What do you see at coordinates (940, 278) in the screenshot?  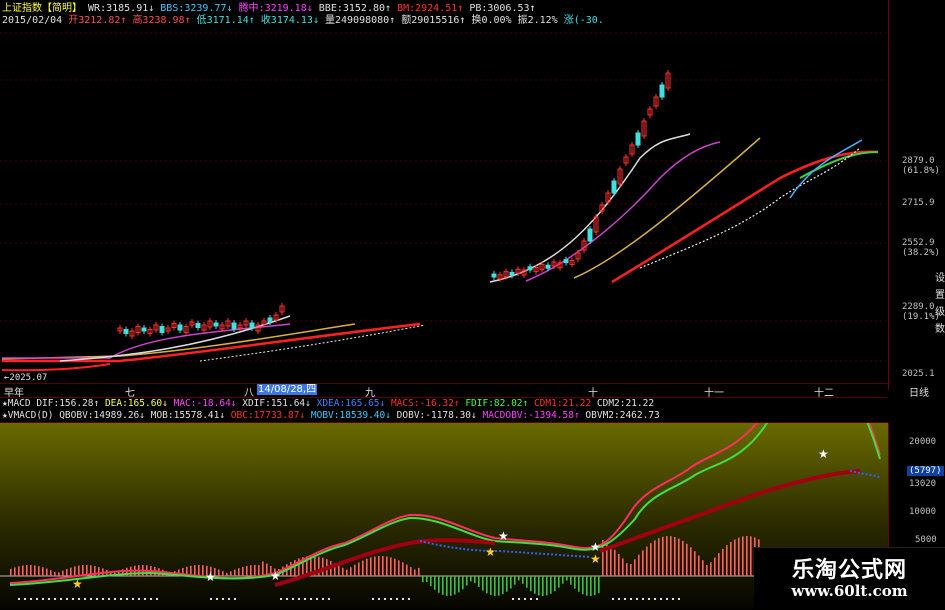 I see `side-menu-item-1: 设` at bounding box center [940, 278].